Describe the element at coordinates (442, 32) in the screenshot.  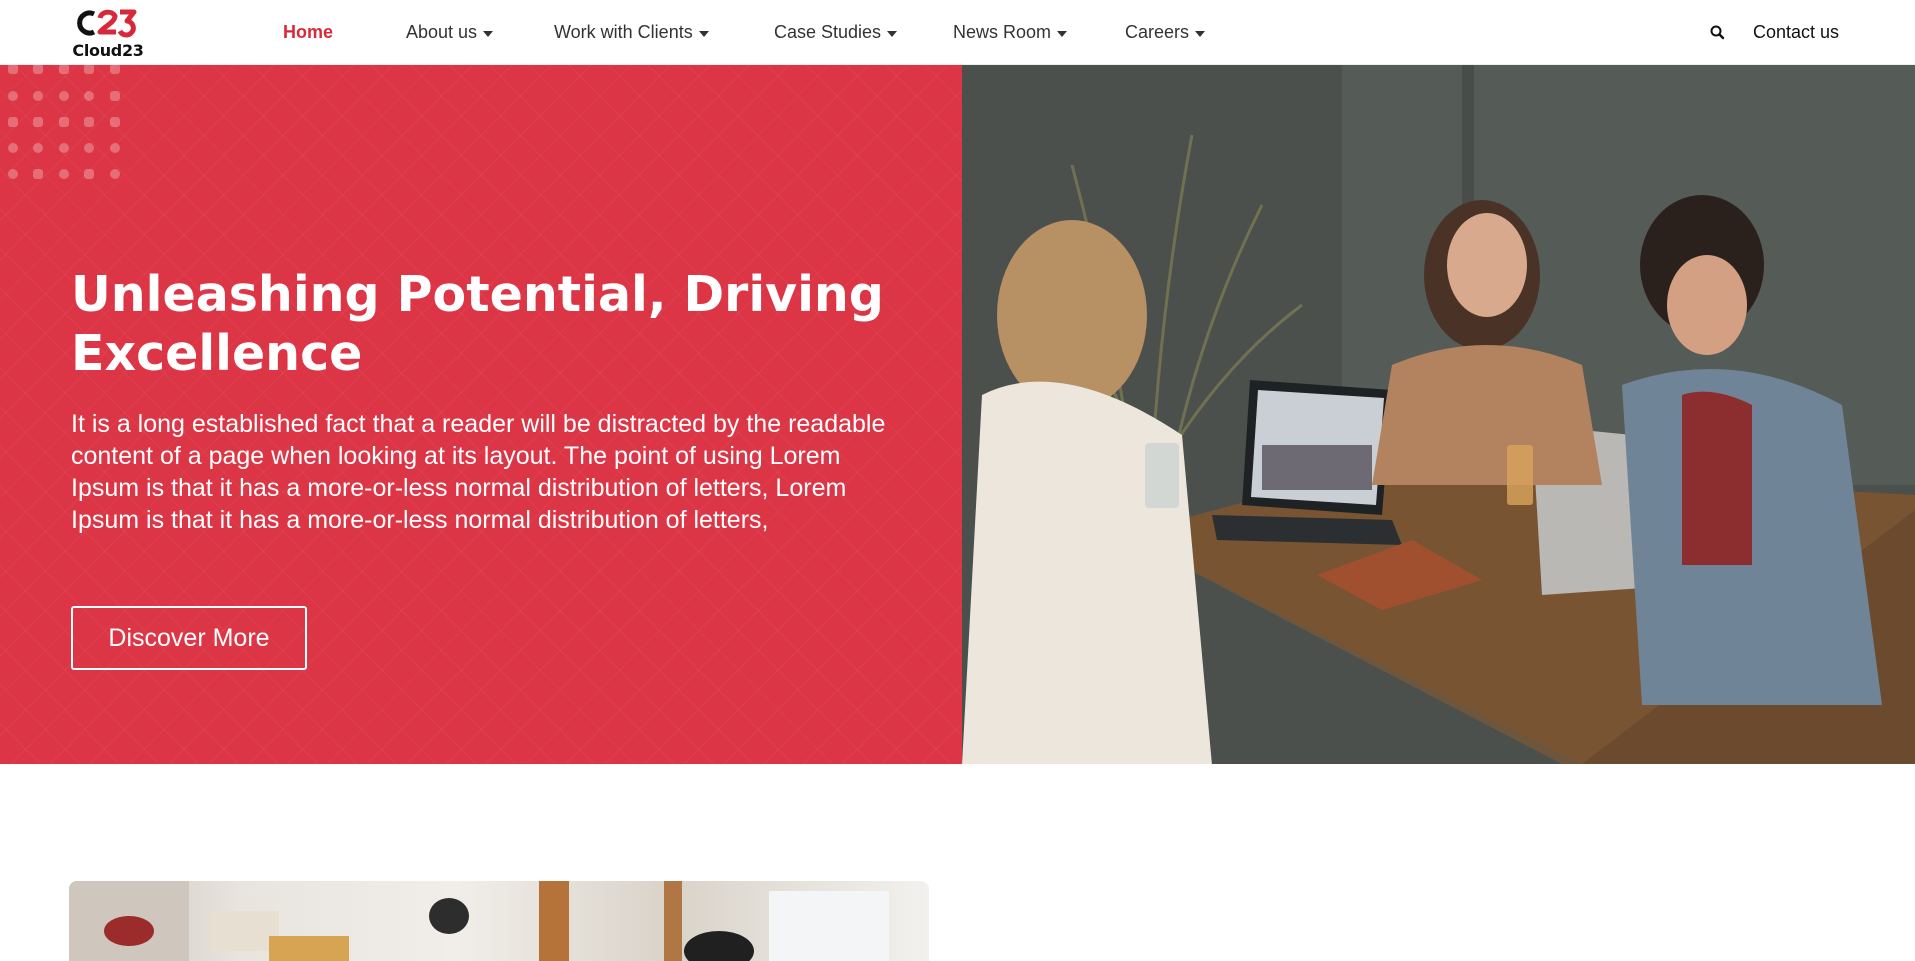
I see `nav-about-us-label: About us` at that location.